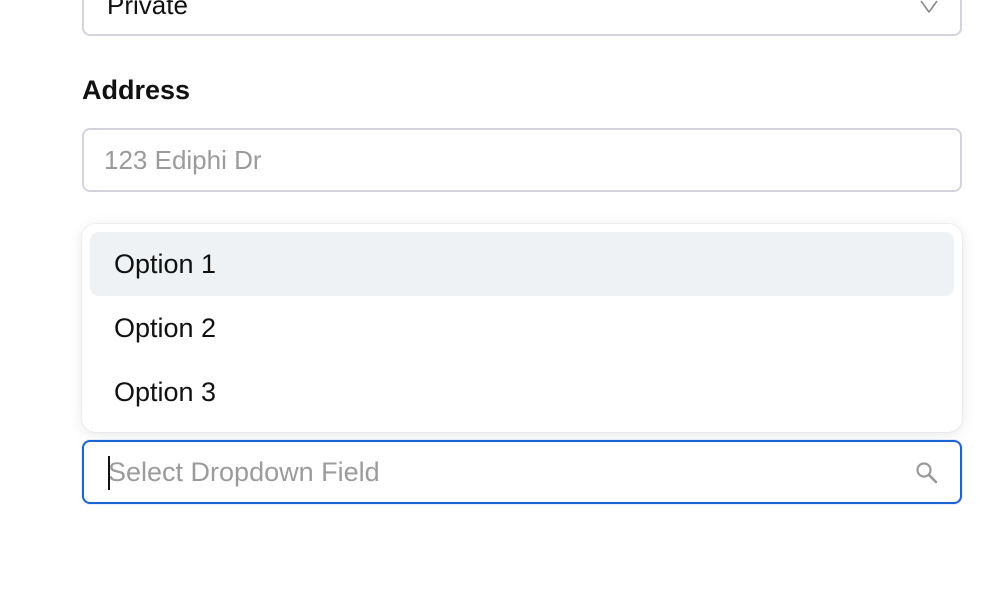  I want to click on dropdown-option-2: Option 2, so click(522, 328).